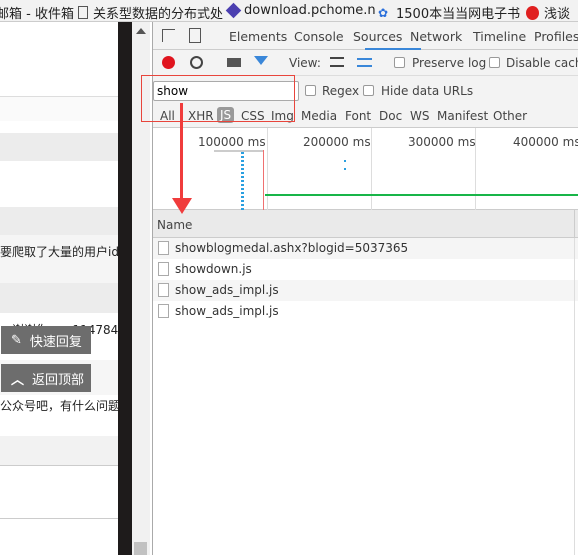 The width and height of the screenshot is (578, 555). What do you see at coordinates (494, 62) in the screenshot?
I see `disable-cache-checkbox` at bounding box center [494, 62].